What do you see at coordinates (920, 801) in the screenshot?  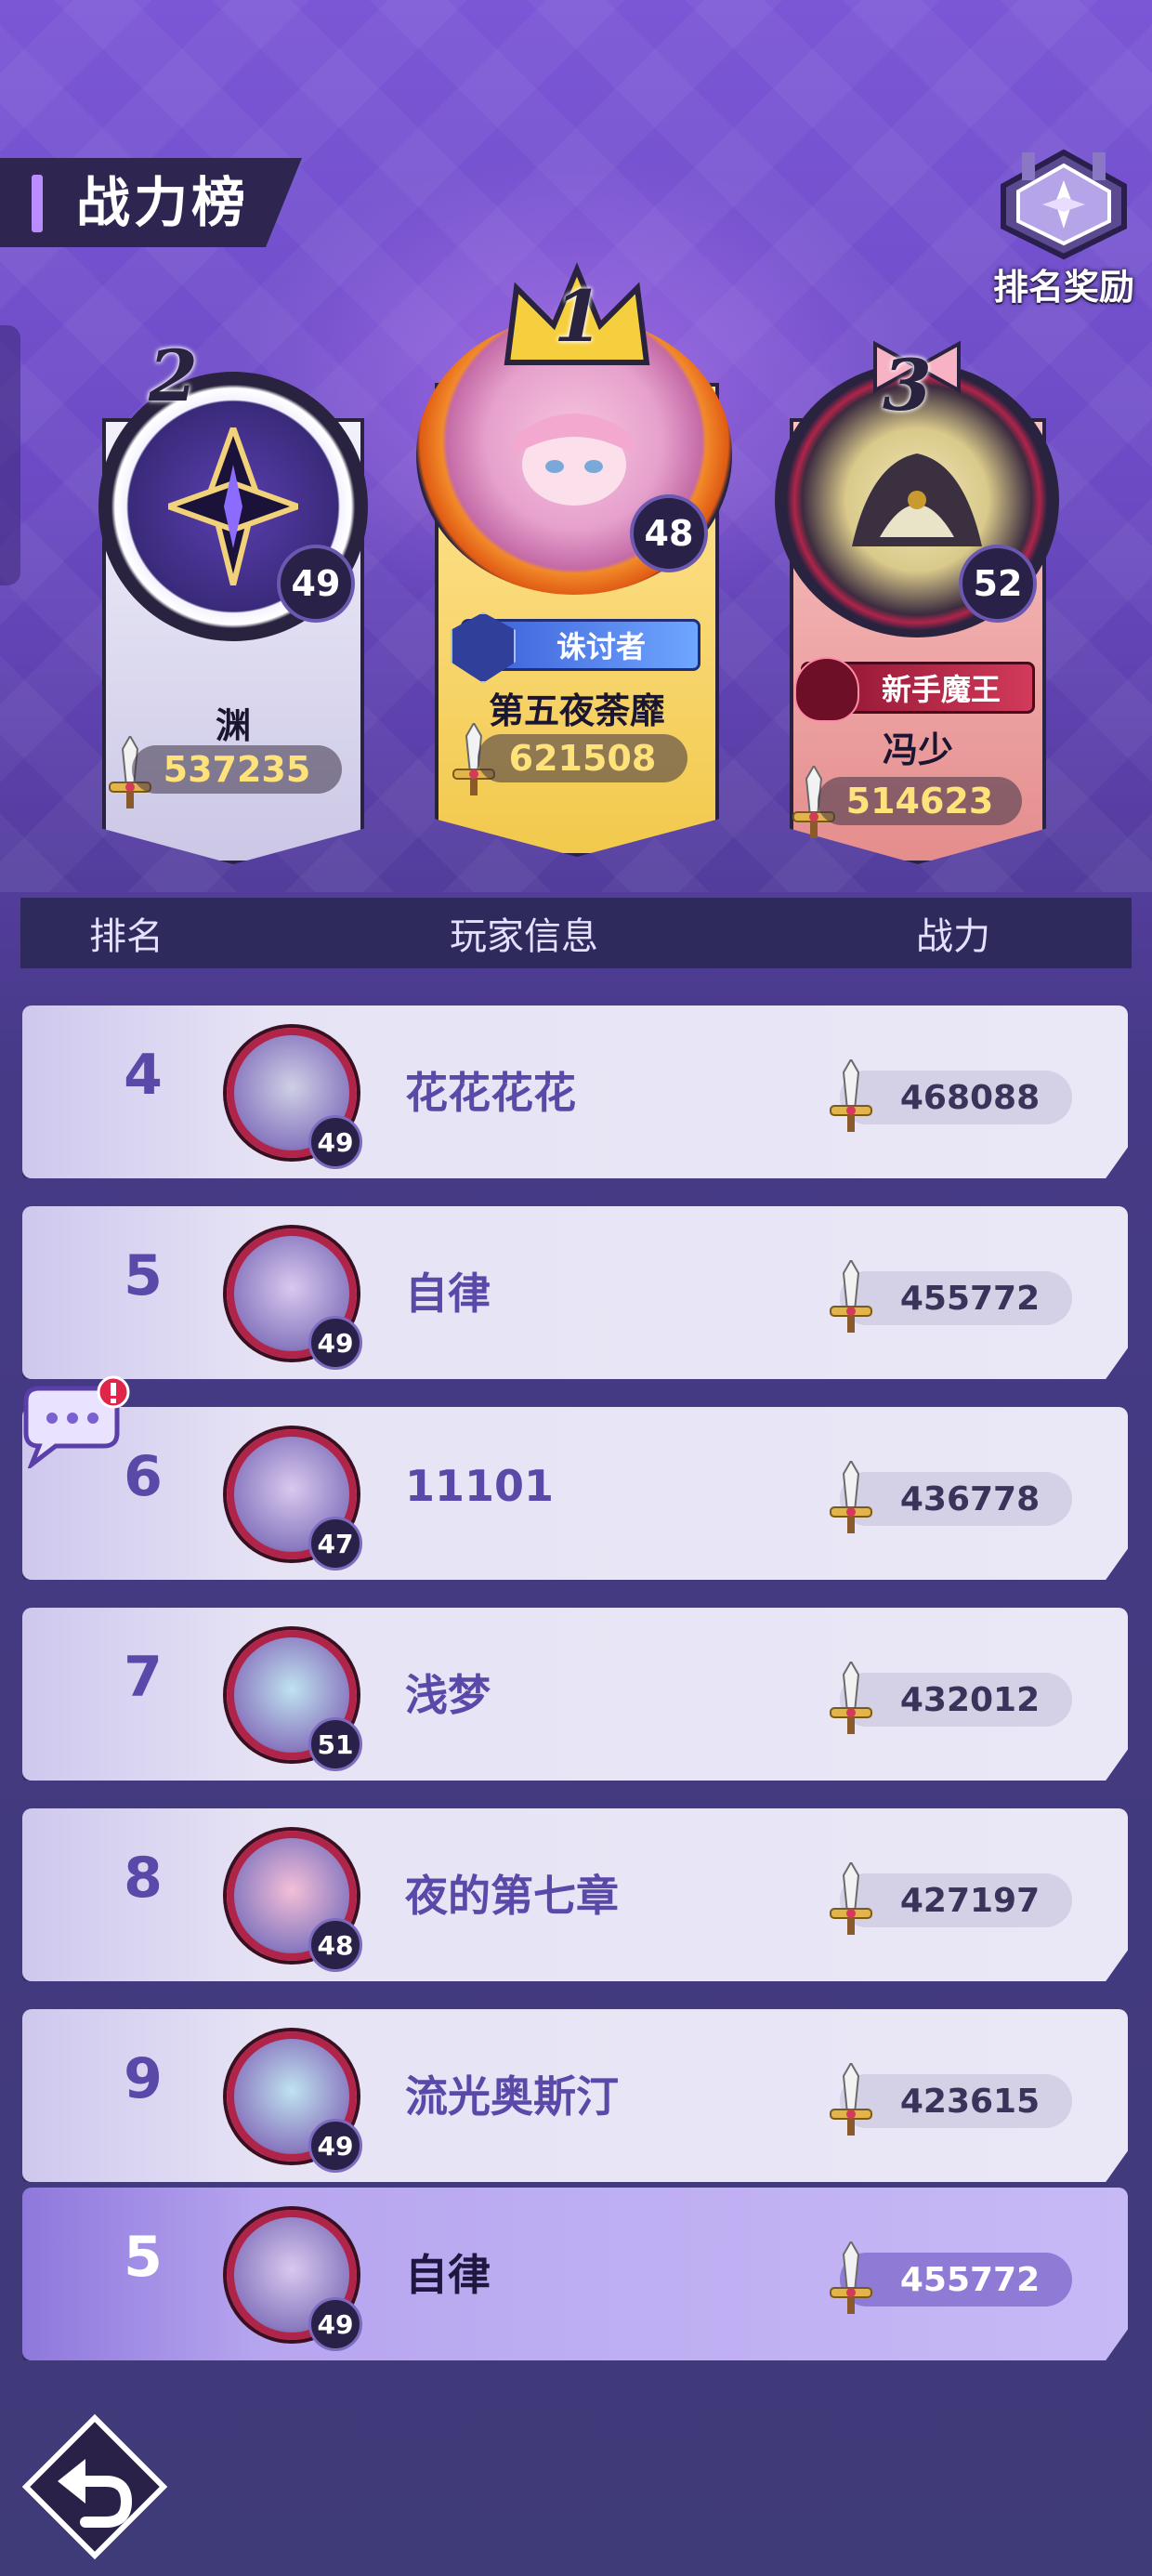 I see `podium-power: 514623` at bounding box center [920, 801].